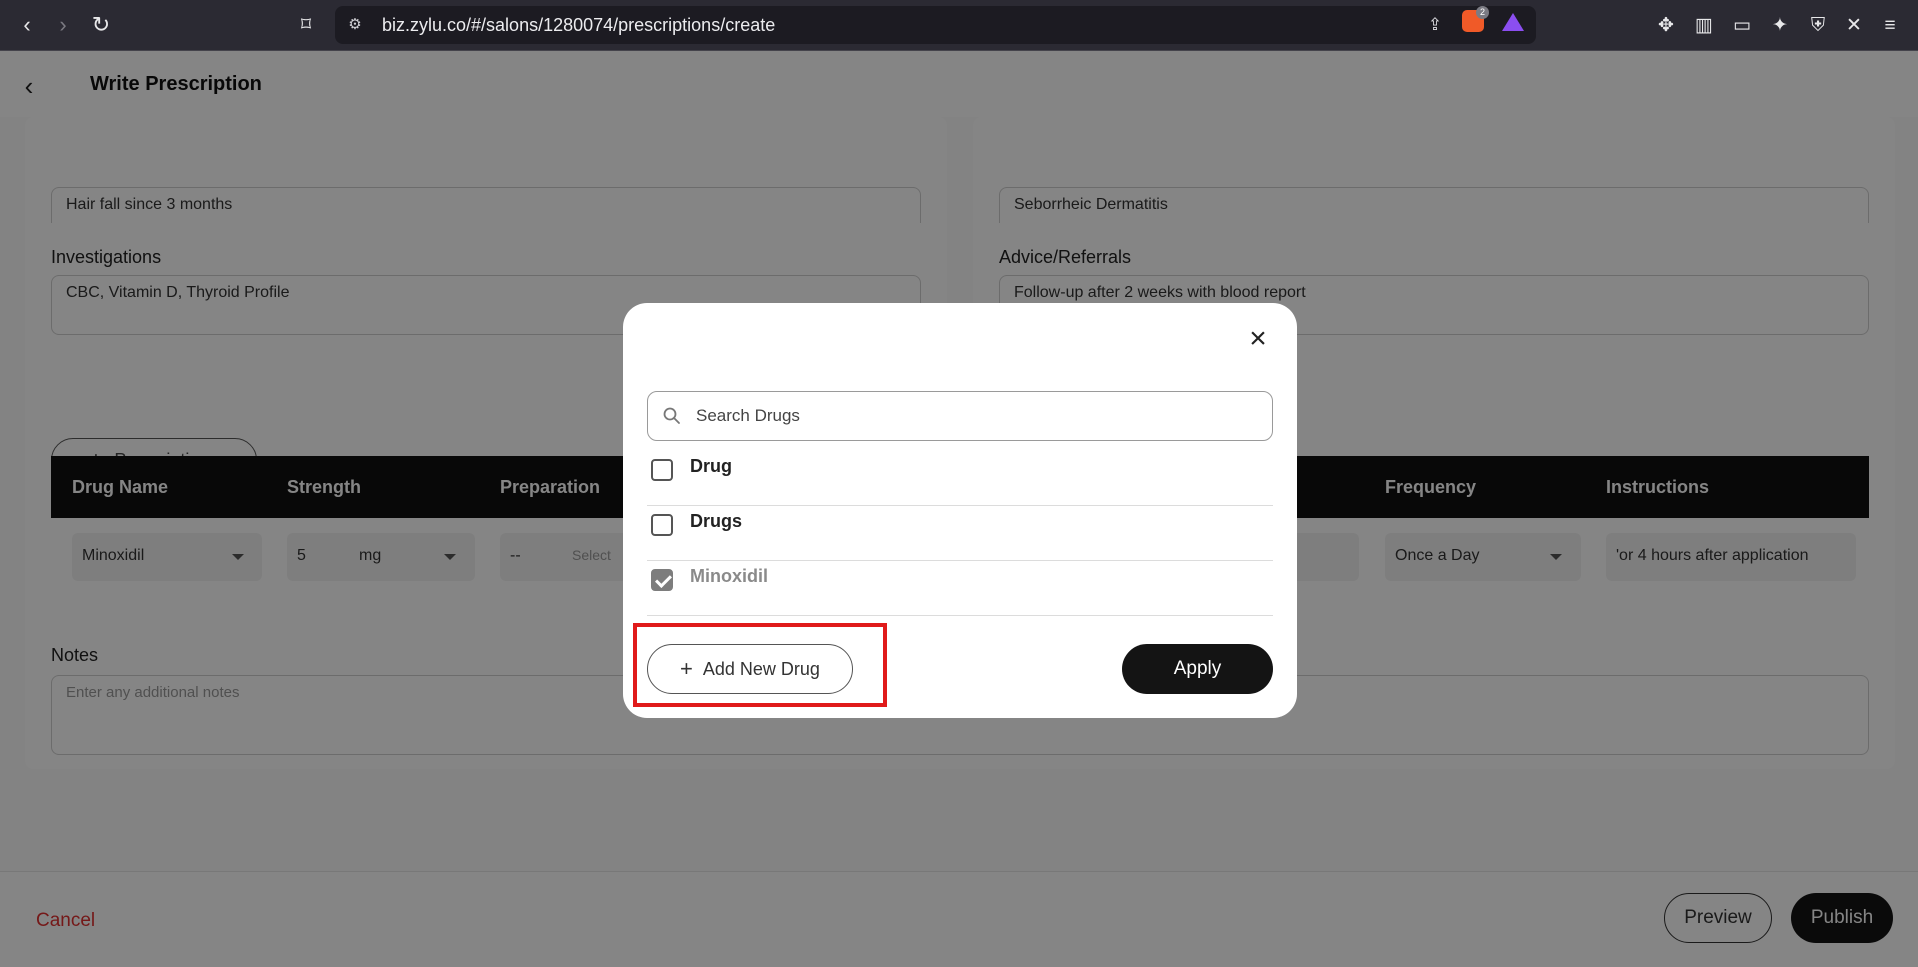 This screenshot has height=967, width=1918. What do you see at coordinates (63, 25) in the screenshot?
I see `forward-arrow-icon: ›` at bounding box center [63, 25].